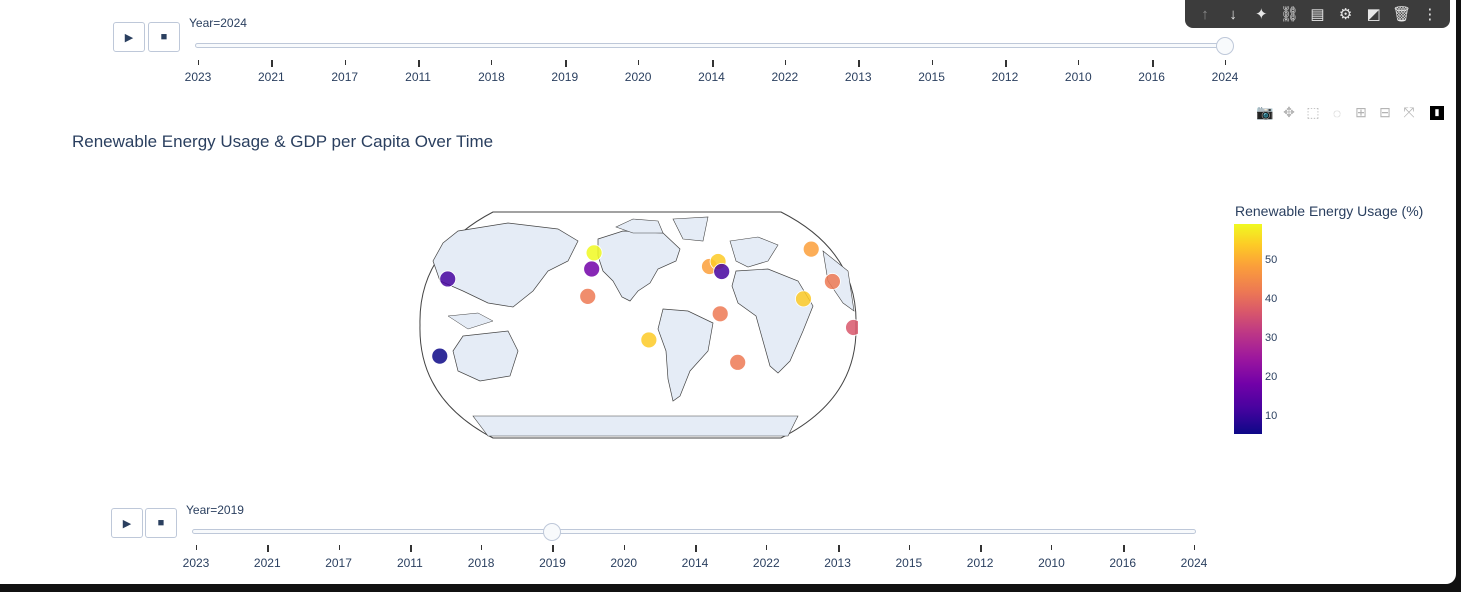 This screenshot has width=1461, height=592. What do you see at coordinates (1361, 112) in the screenshot?
I see `zoom-in-icon: ⊞` at bounding box center [1361, 112].